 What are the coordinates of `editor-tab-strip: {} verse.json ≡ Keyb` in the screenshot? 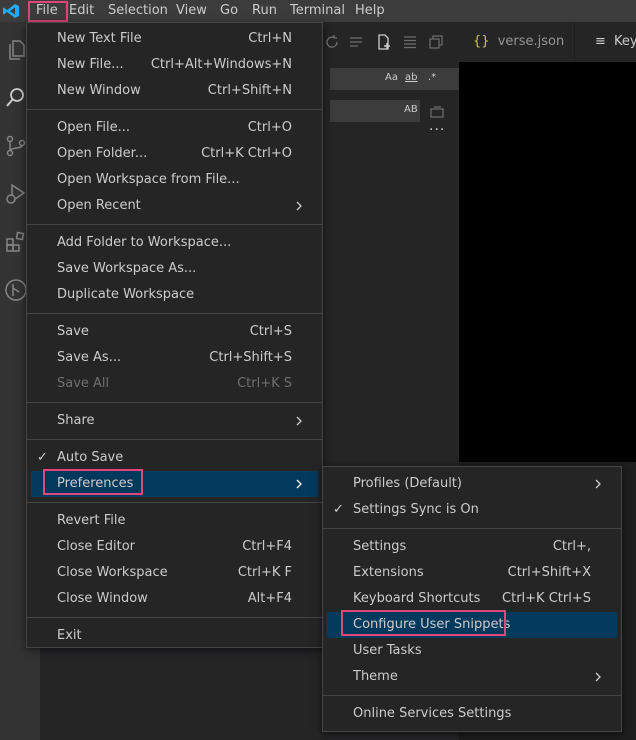 It's located at (547, 42).